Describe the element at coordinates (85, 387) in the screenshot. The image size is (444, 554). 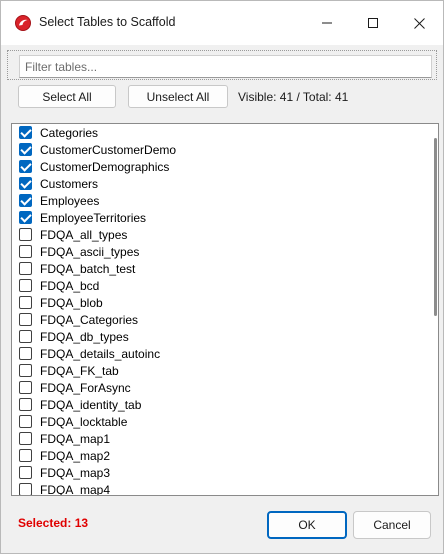
I see `list-item-label: FDQA_ForAsync` at that location.